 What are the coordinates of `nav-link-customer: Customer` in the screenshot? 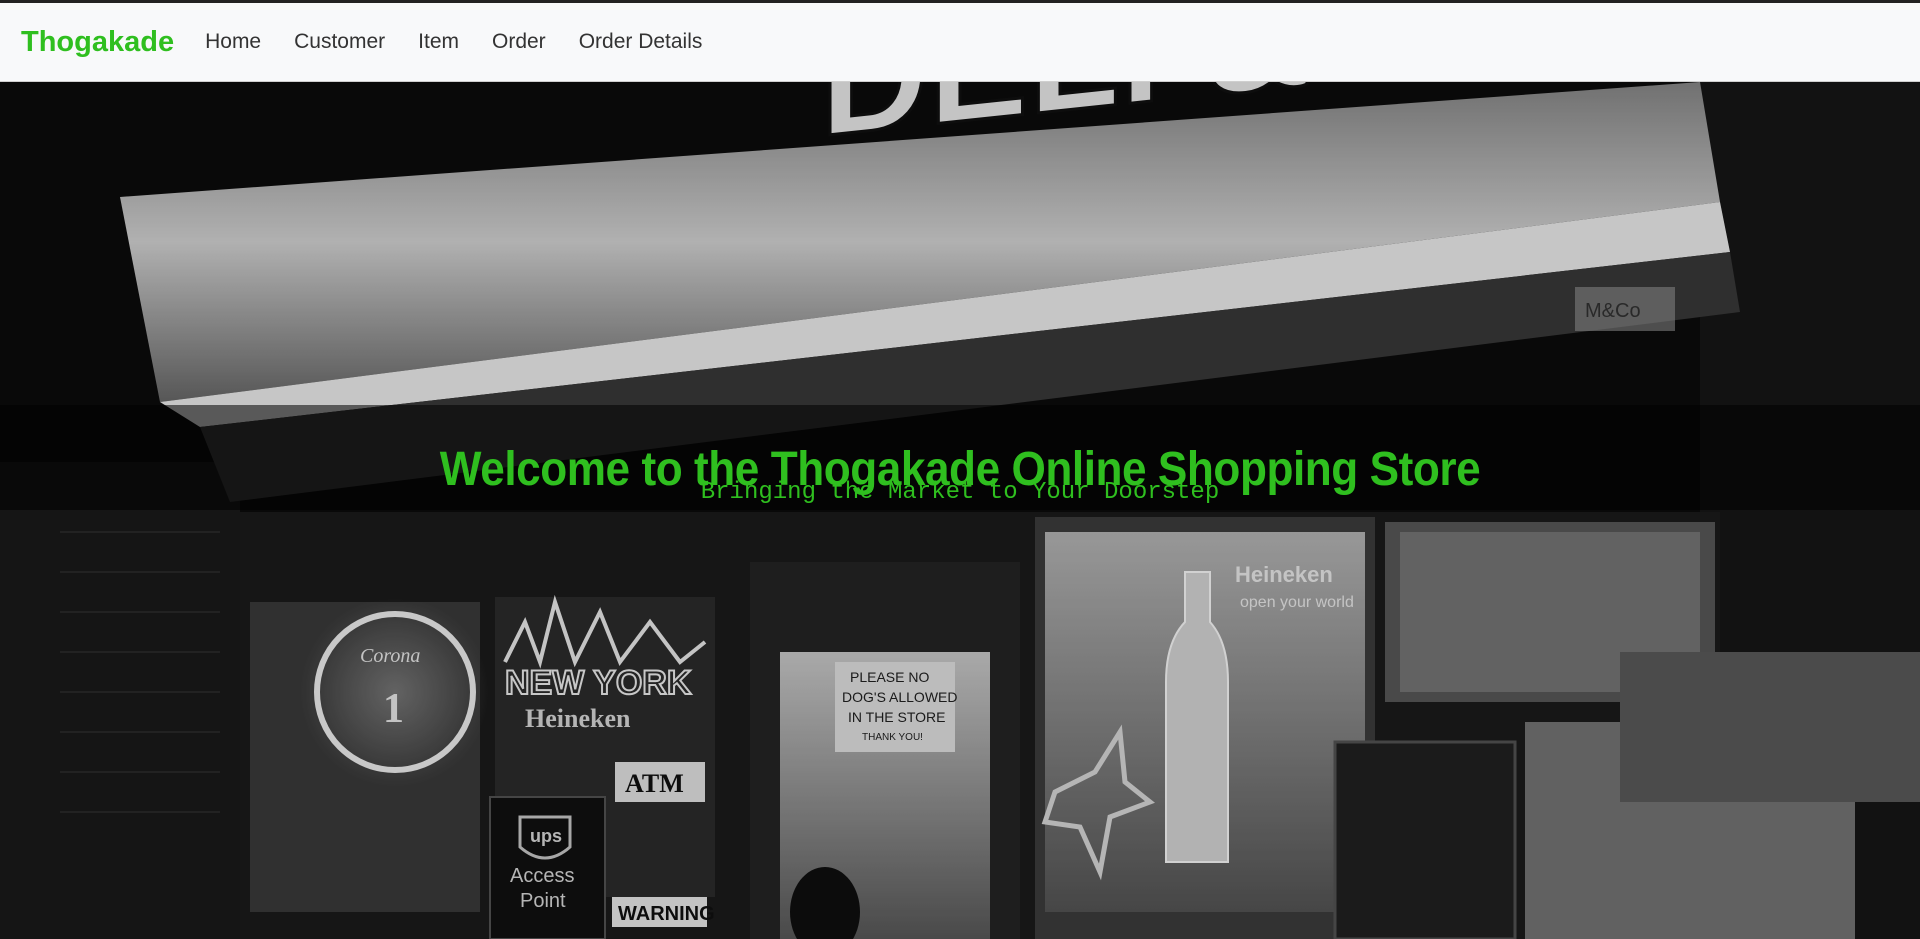 It's located at (339, 42).